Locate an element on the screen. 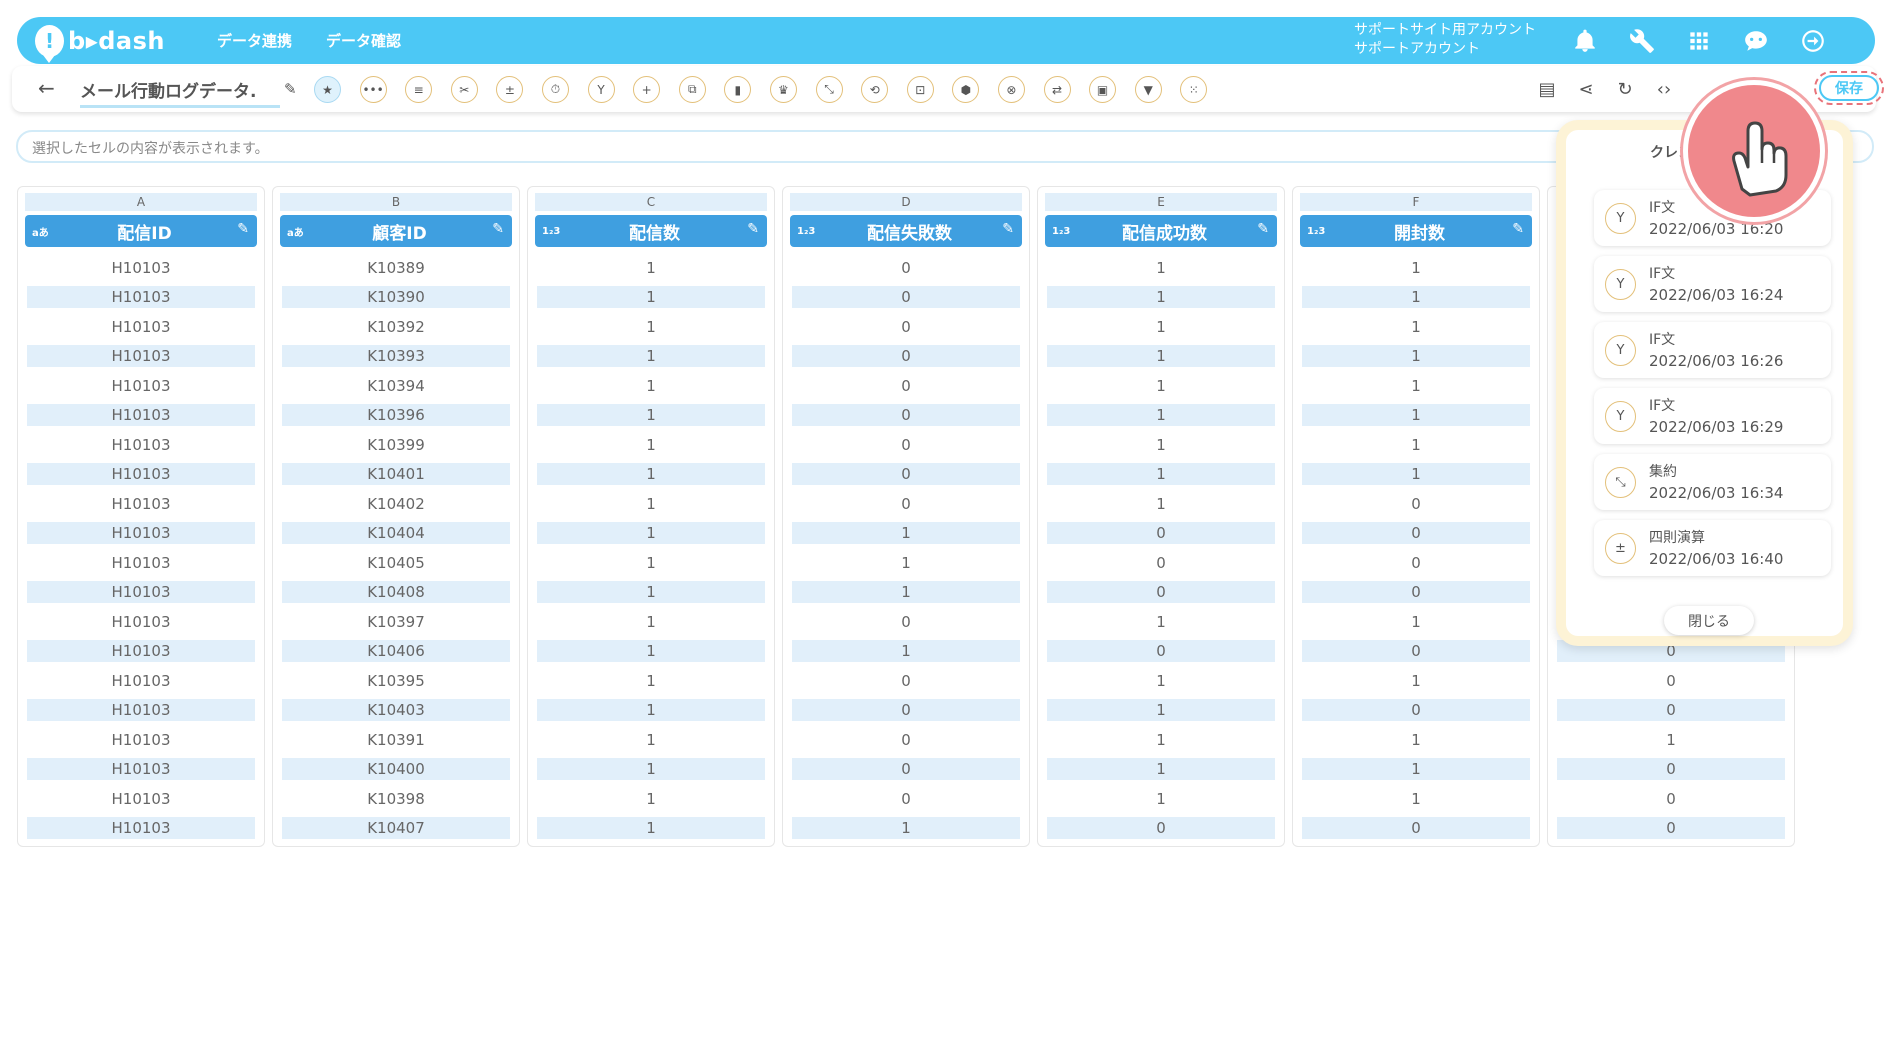 This screenshot has height=1063, width=1890. history-item: Y IF文 2022/06/03 16:29 is located at coordinates (1712, 416).